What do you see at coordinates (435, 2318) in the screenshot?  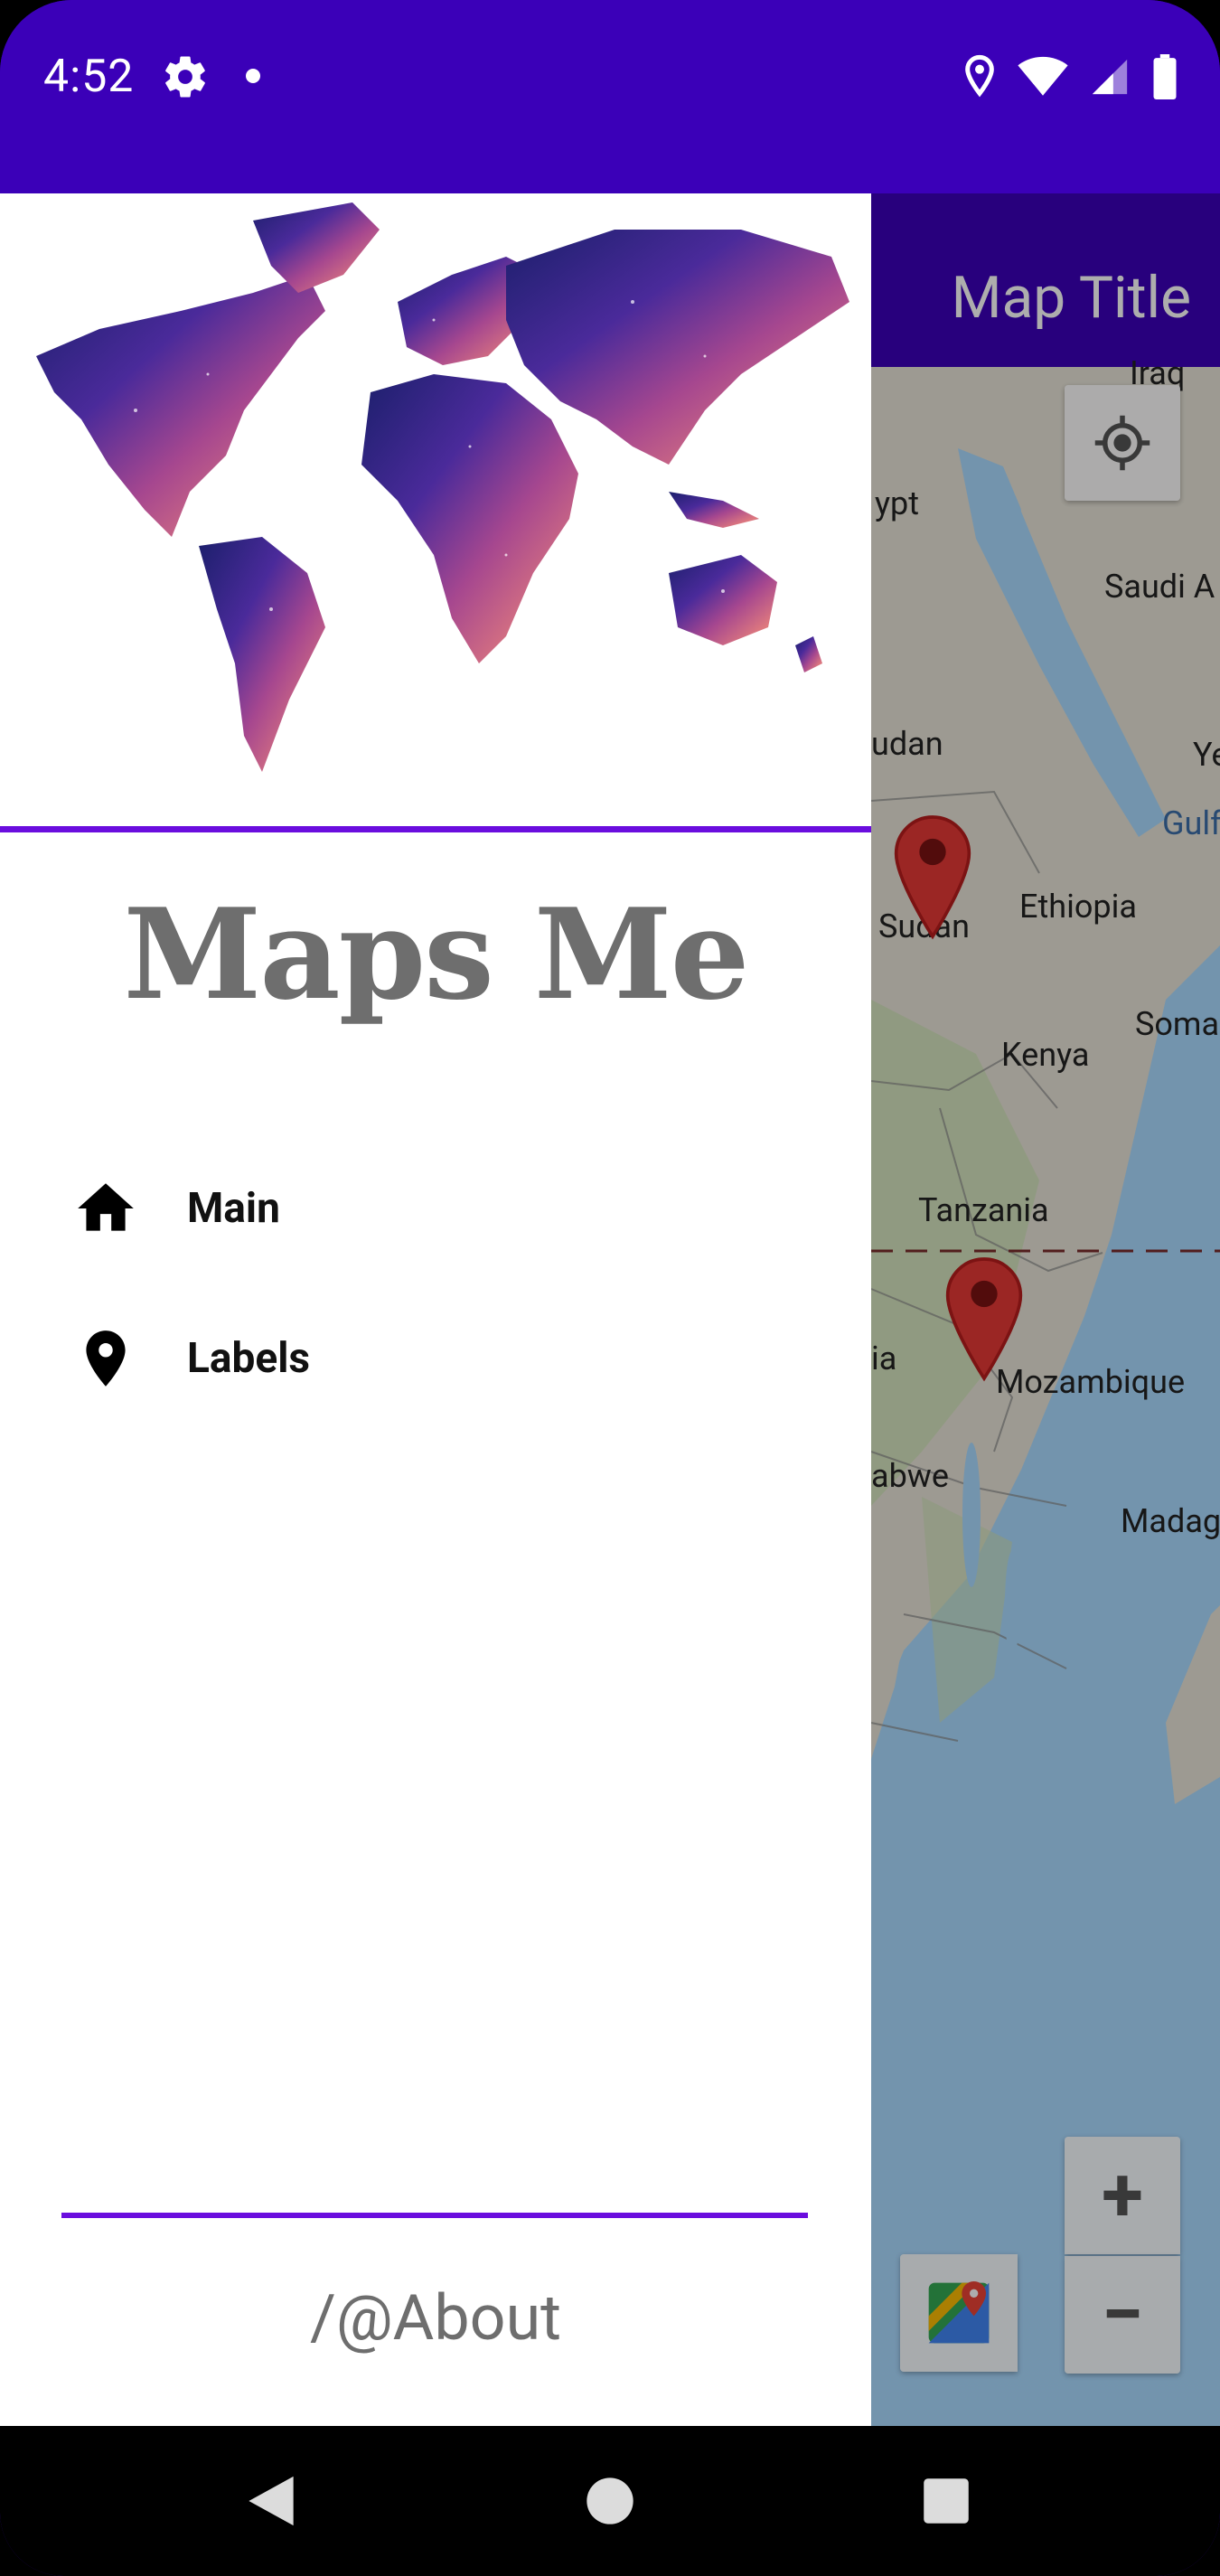 I see `about-link: /@About` at bounding box center [435, 2318].